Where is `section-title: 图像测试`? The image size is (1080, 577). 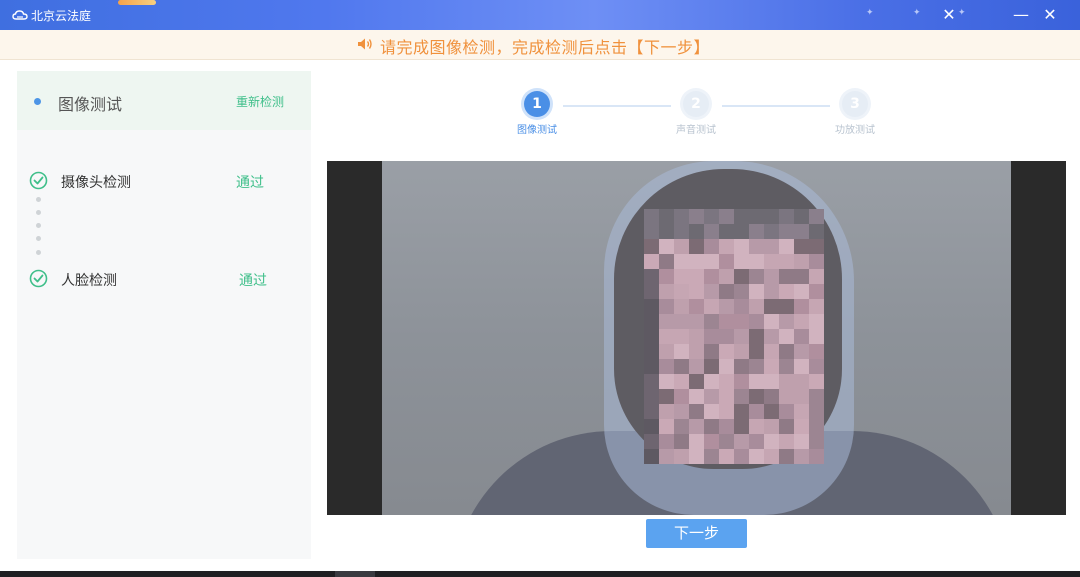 section-title: 图像测试 is located at coordinates (90, 104).